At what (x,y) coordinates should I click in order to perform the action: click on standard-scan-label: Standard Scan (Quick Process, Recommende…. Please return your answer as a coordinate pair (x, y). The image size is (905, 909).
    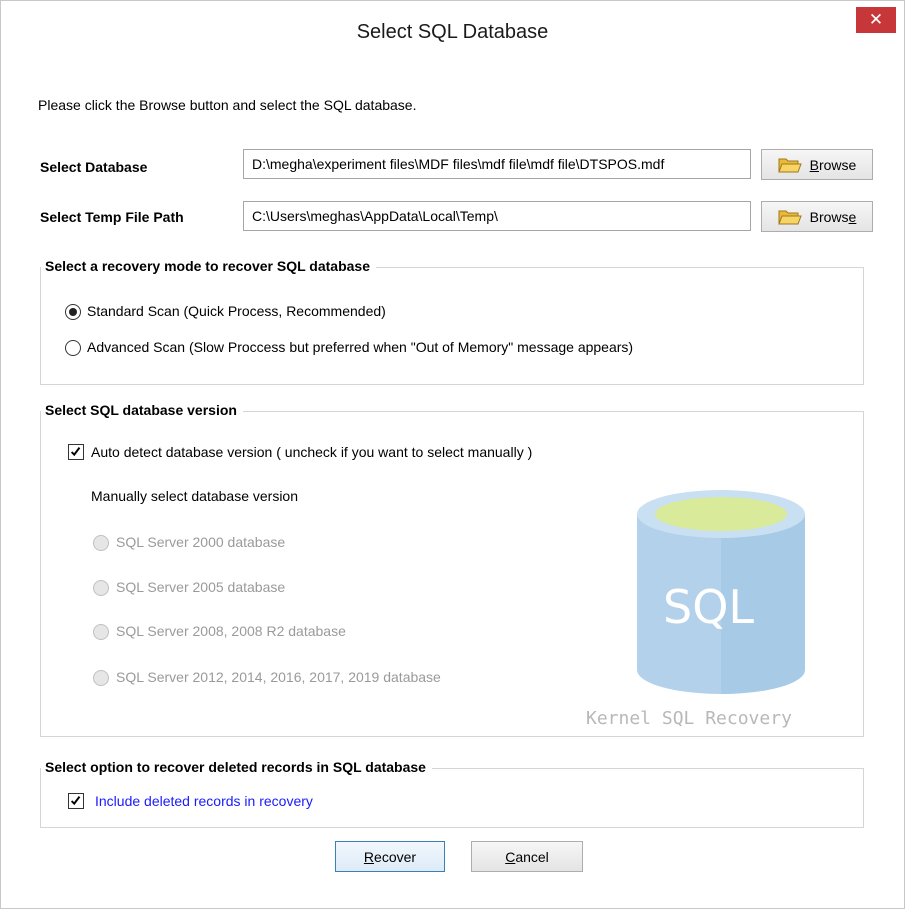
    Looking at the image, I should click on (236, 311).